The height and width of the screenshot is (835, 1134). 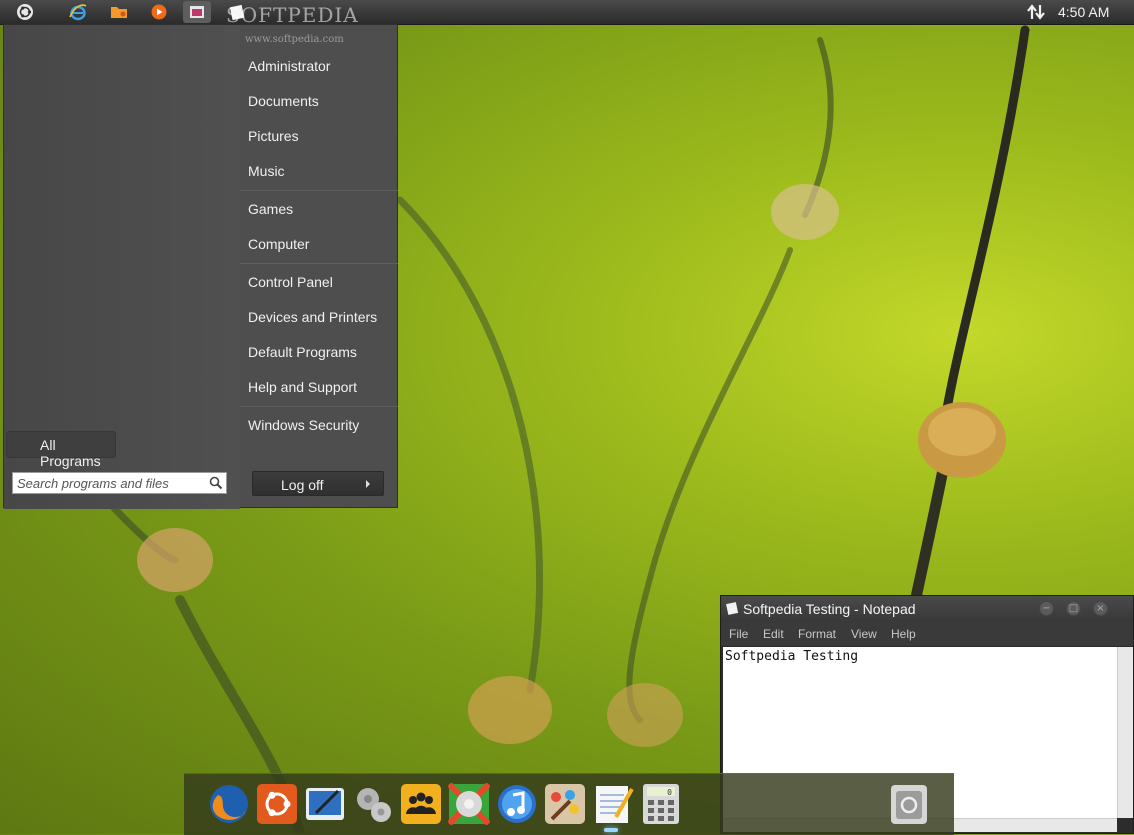 What do you see at coordinates (1125, 732) in the screenshot?
I see `vertical-scrollbar` at bounding box center [1125, 732].